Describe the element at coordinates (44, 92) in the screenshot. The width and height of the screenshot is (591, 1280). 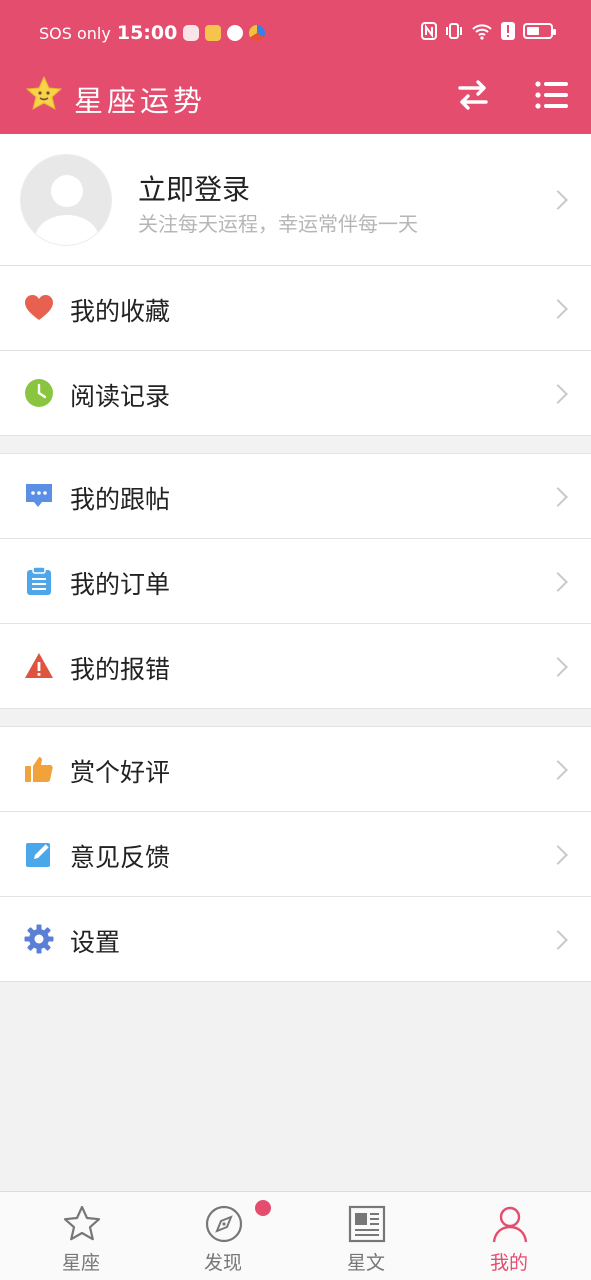
I see `star-logo-icon` at that location.